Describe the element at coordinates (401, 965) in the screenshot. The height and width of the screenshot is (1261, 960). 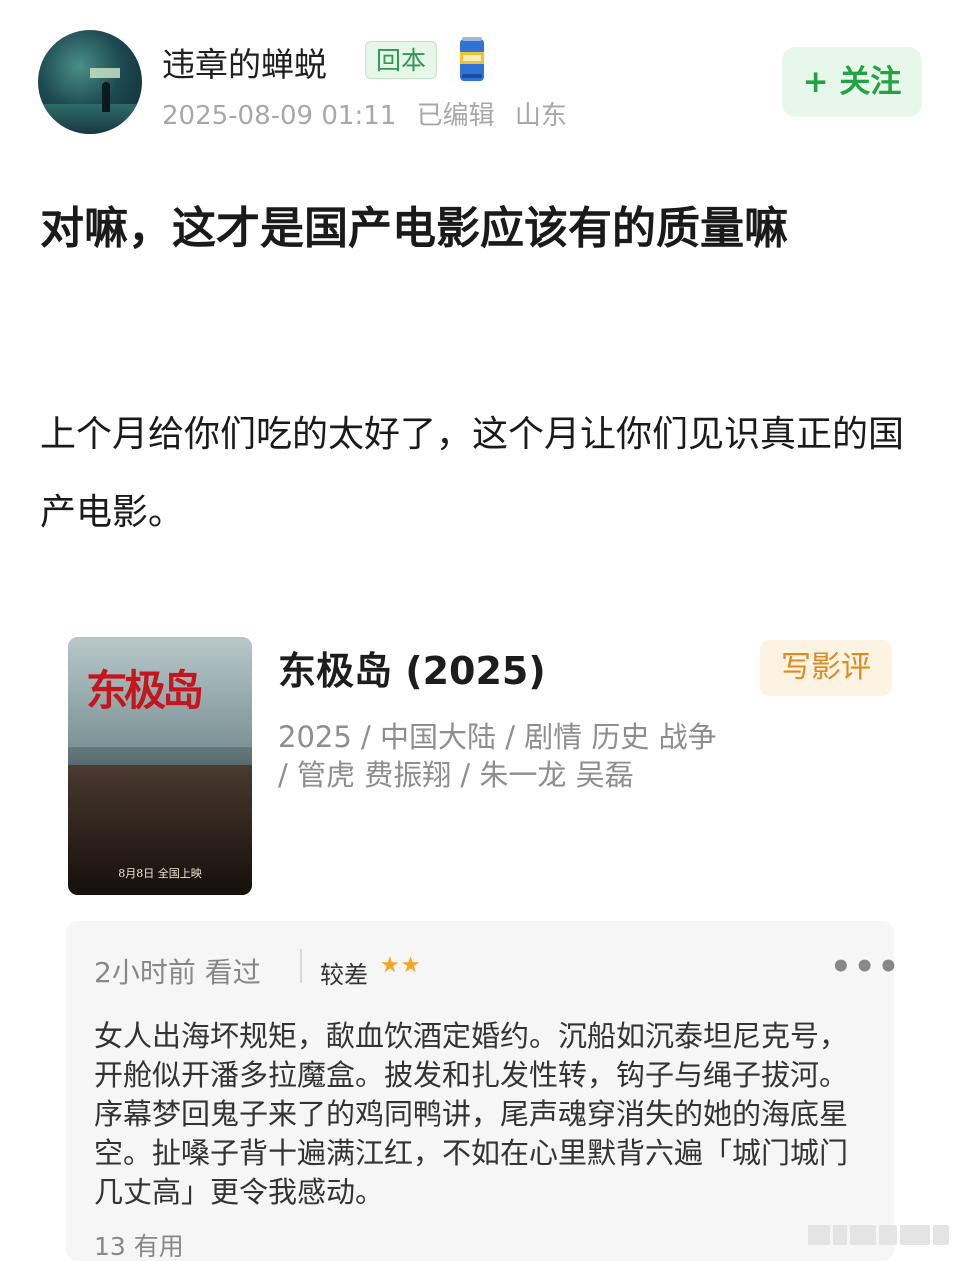
I see `rating-stars-icon: ★★` at that location.